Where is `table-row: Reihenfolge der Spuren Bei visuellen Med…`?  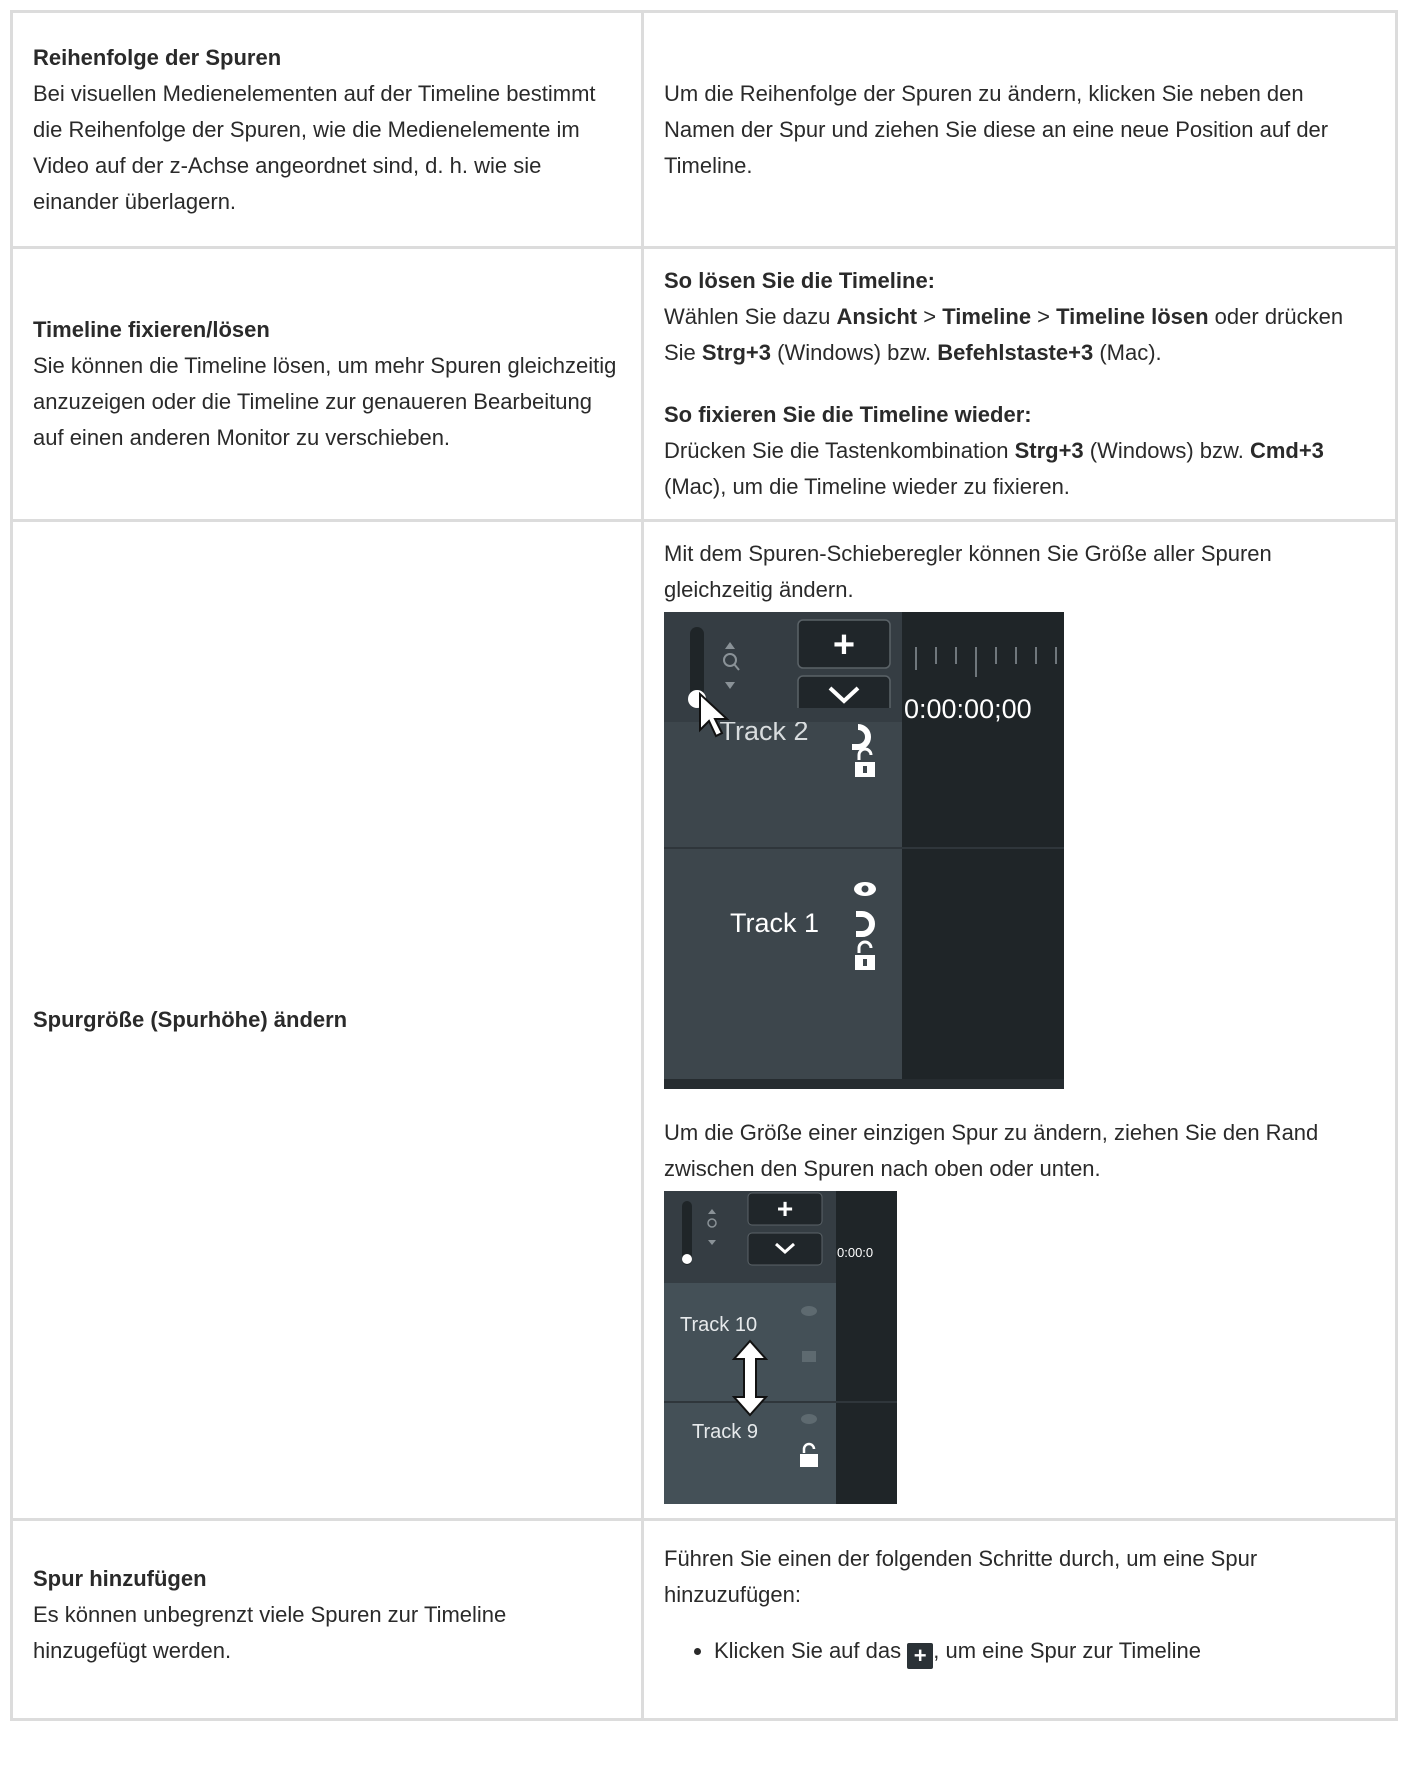
table-row: Reihenfolge der Spuren Bei visuellen Med… is located at coordinates (704, 129).